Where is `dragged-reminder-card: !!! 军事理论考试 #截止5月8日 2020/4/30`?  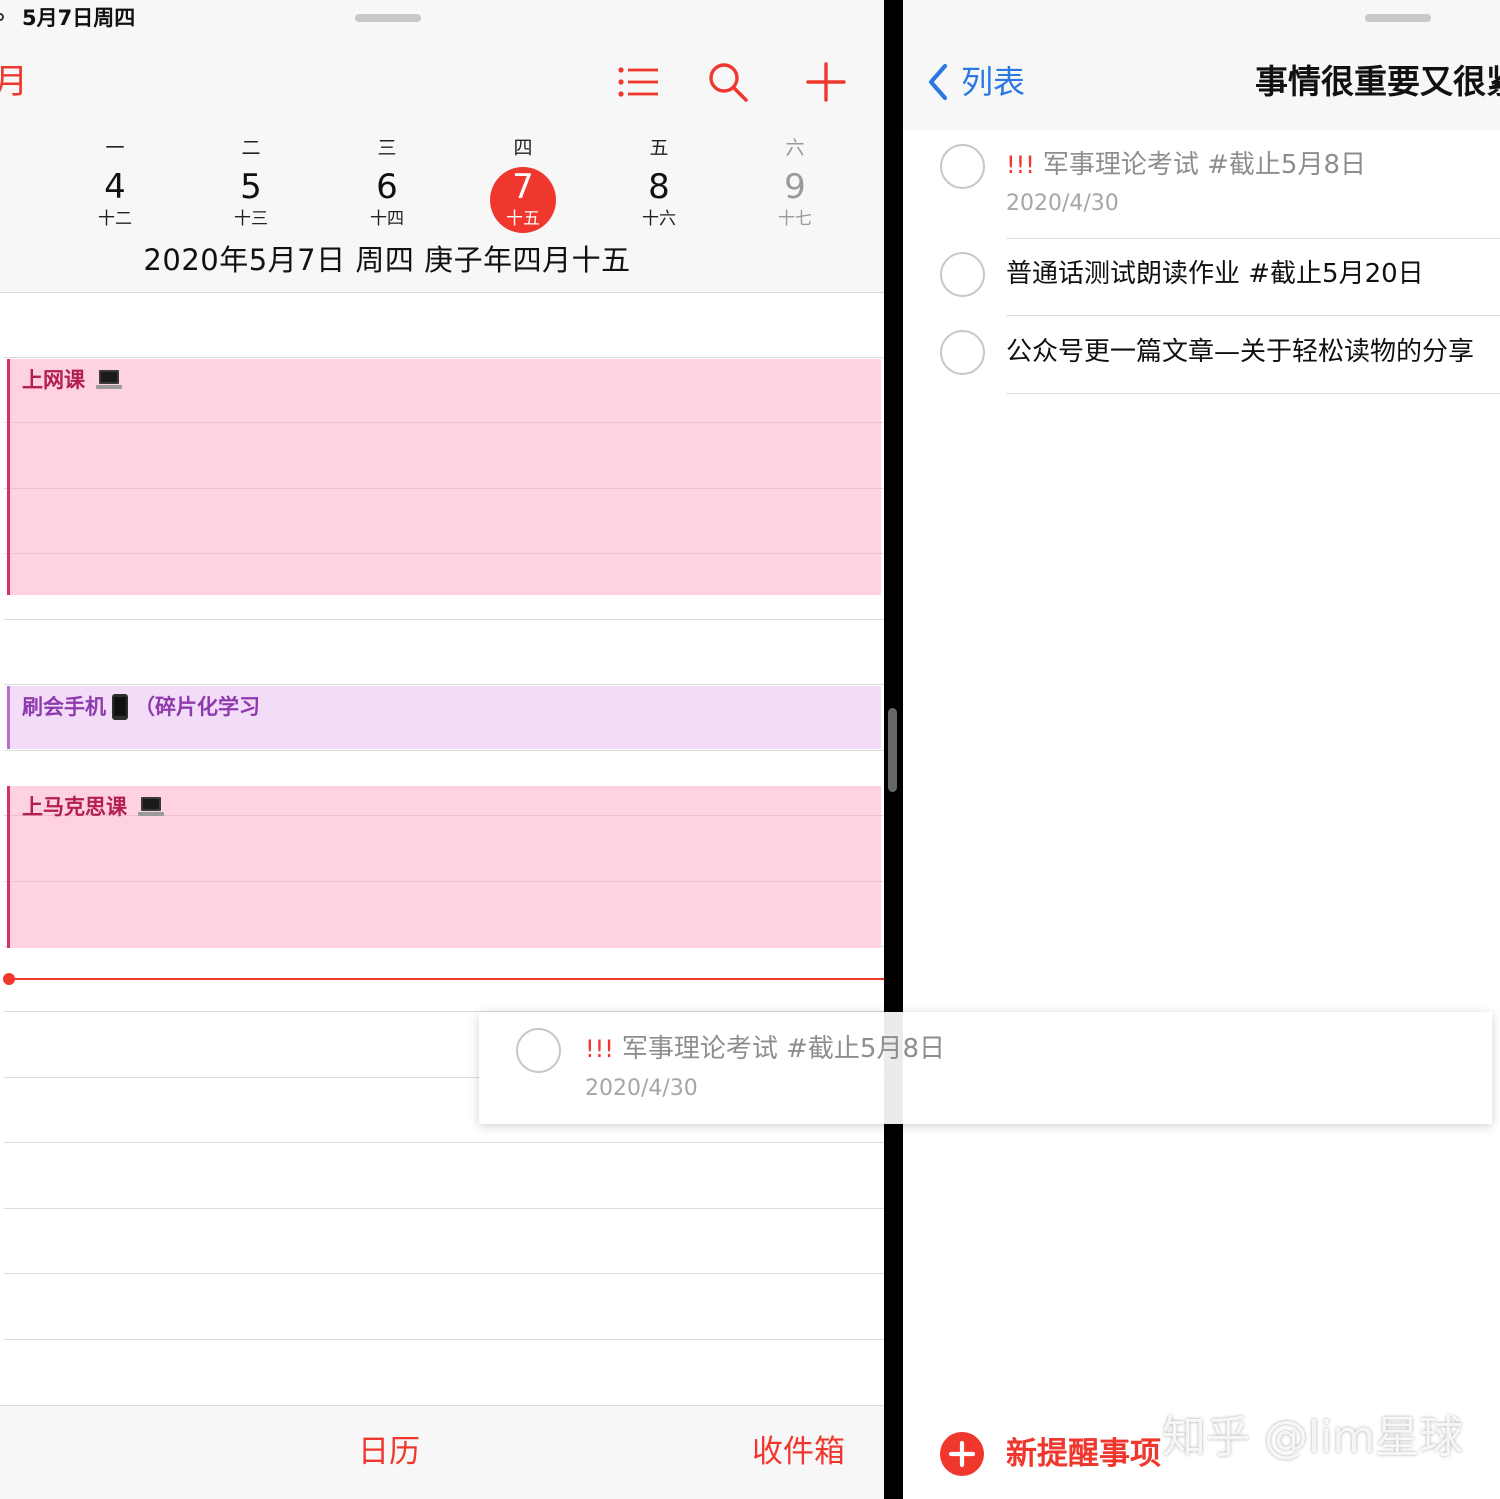 dragged-reminder-card: !!! 军事理论考试 #截止5月8日 2020/4/30 is located at coordinates (985, 1068).